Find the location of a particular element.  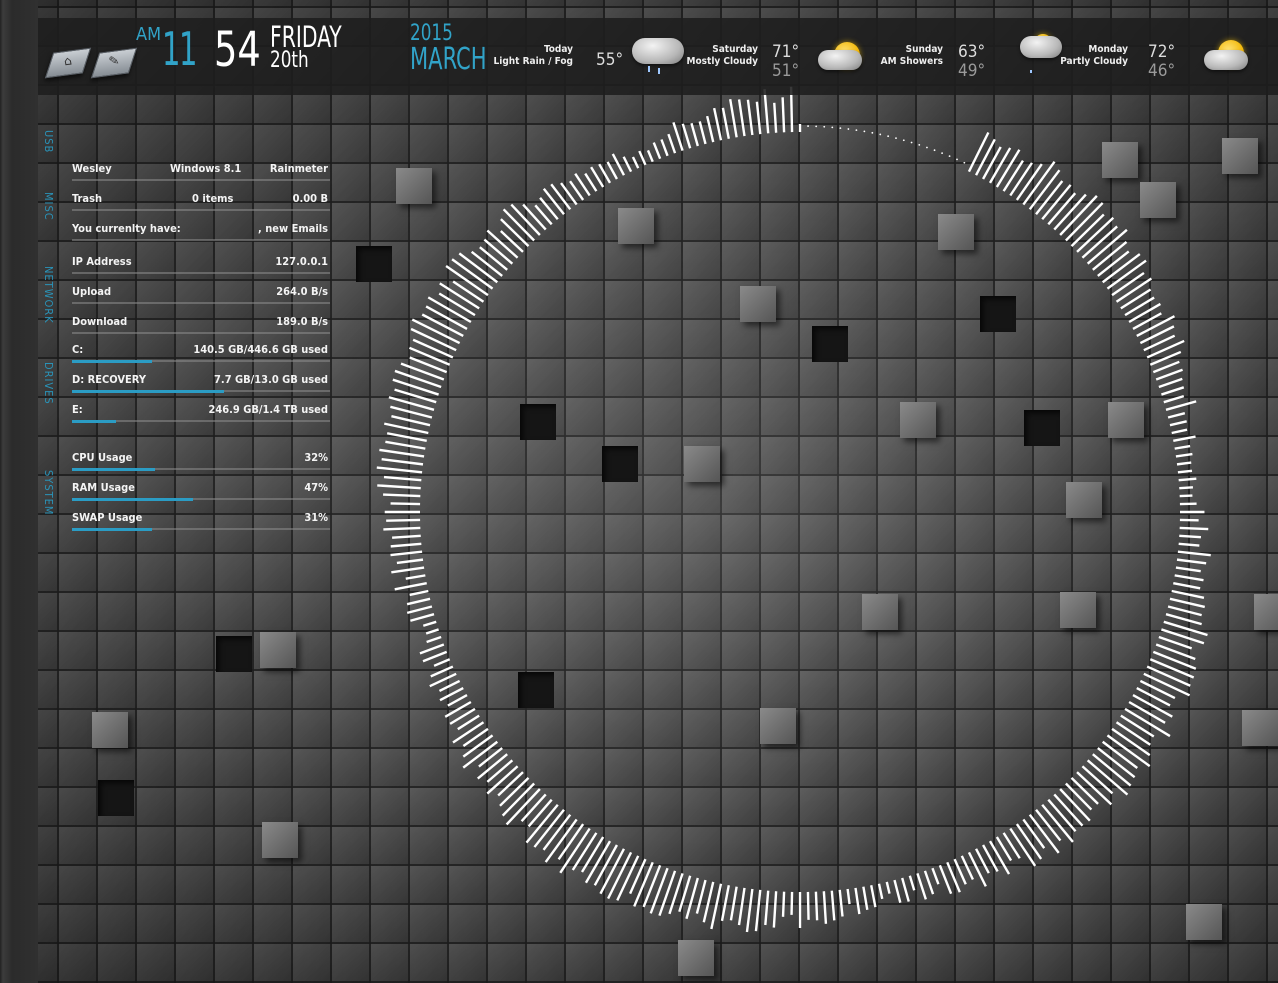

upload-label: Upload is located at coordinates (92, 291).